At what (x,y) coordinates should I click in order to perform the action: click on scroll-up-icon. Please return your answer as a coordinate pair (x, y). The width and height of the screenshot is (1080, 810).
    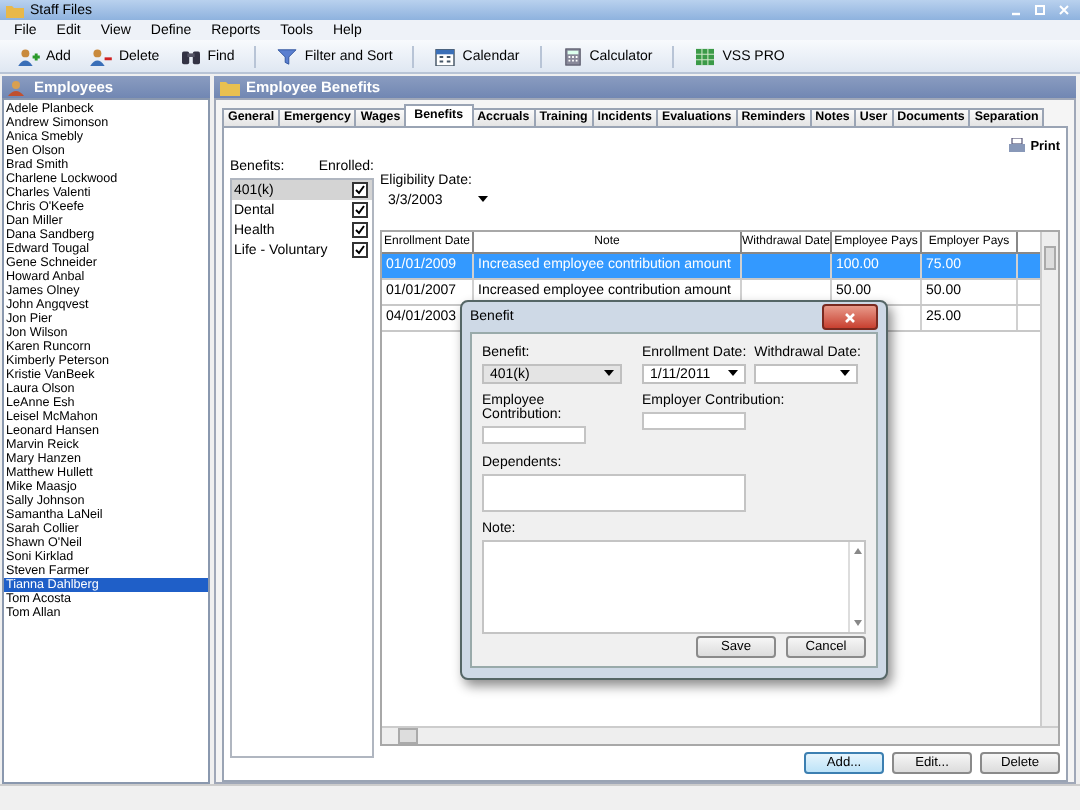
    Looking at the image, I should click on (857, 551).